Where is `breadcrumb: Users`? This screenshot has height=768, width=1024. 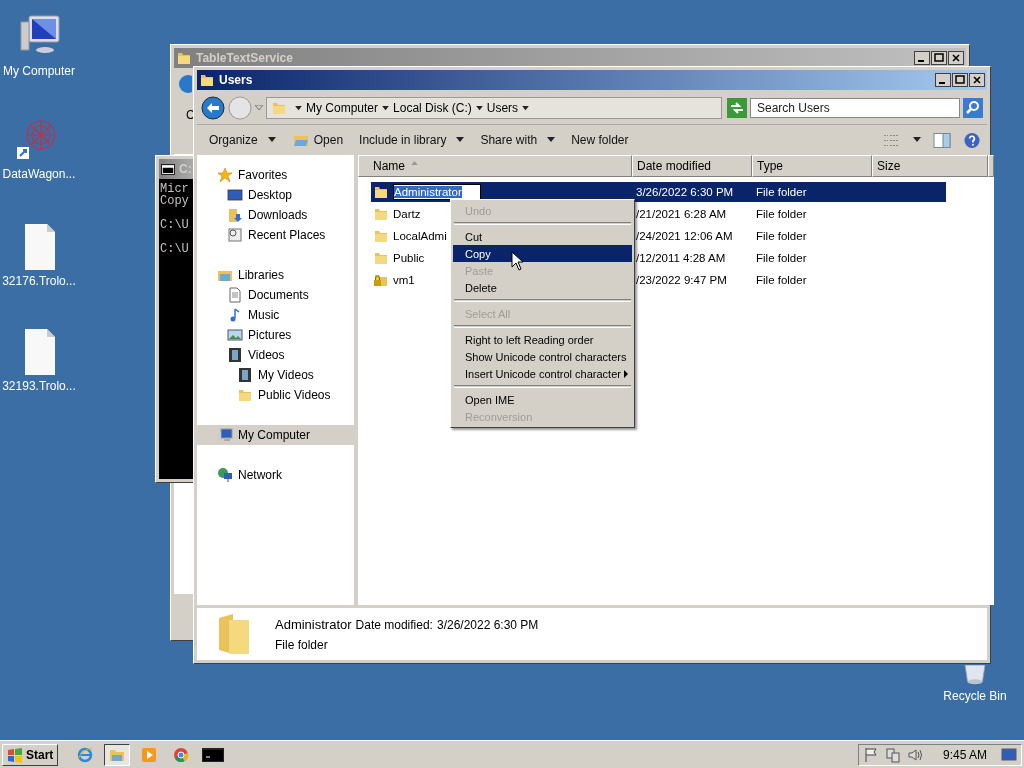 breadcrumb: Users is located at coordinates (502, 108).